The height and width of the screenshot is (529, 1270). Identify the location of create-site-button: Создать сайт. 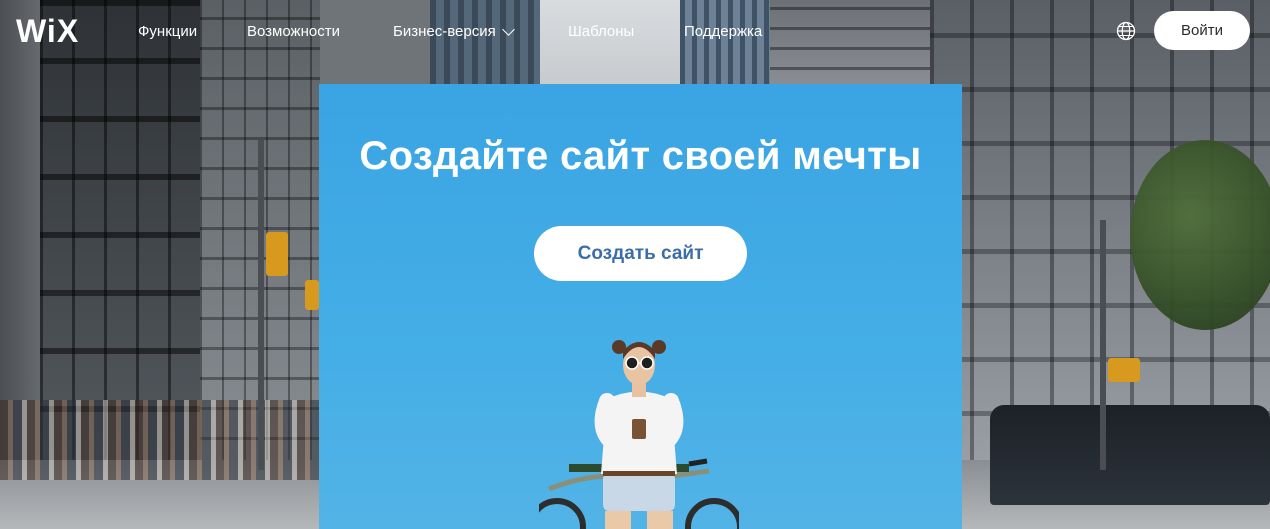
(640, 253).